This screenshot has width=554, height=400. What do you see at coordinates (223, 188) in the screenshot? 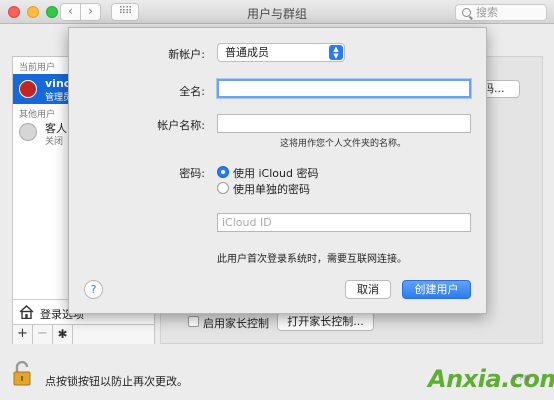
I see `radio-separate-password` at bounding box center [223, 188].